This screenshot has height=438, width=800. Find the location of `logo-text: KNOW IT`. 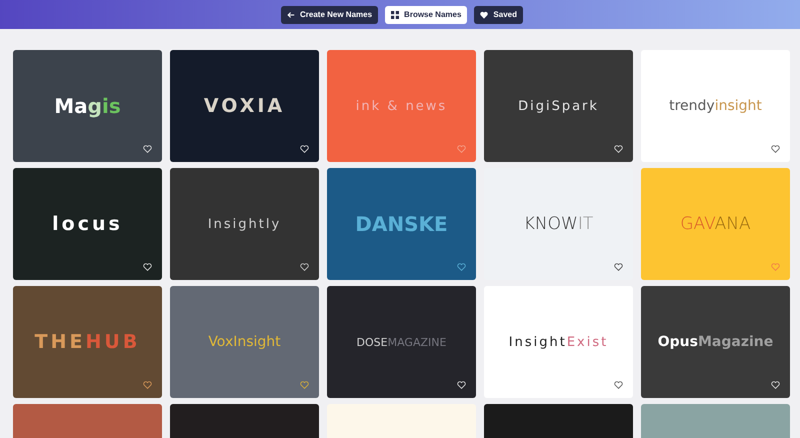

logo-text: KNOW IT is located at coordinates (559, 224).